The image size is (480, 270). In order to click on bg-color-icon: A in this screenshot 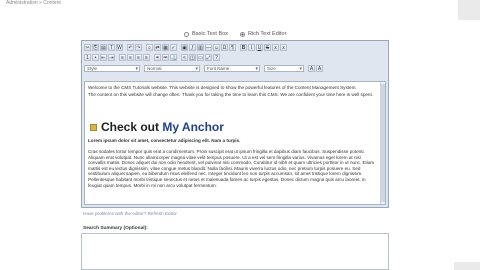, I will do `click(319, 68)`.